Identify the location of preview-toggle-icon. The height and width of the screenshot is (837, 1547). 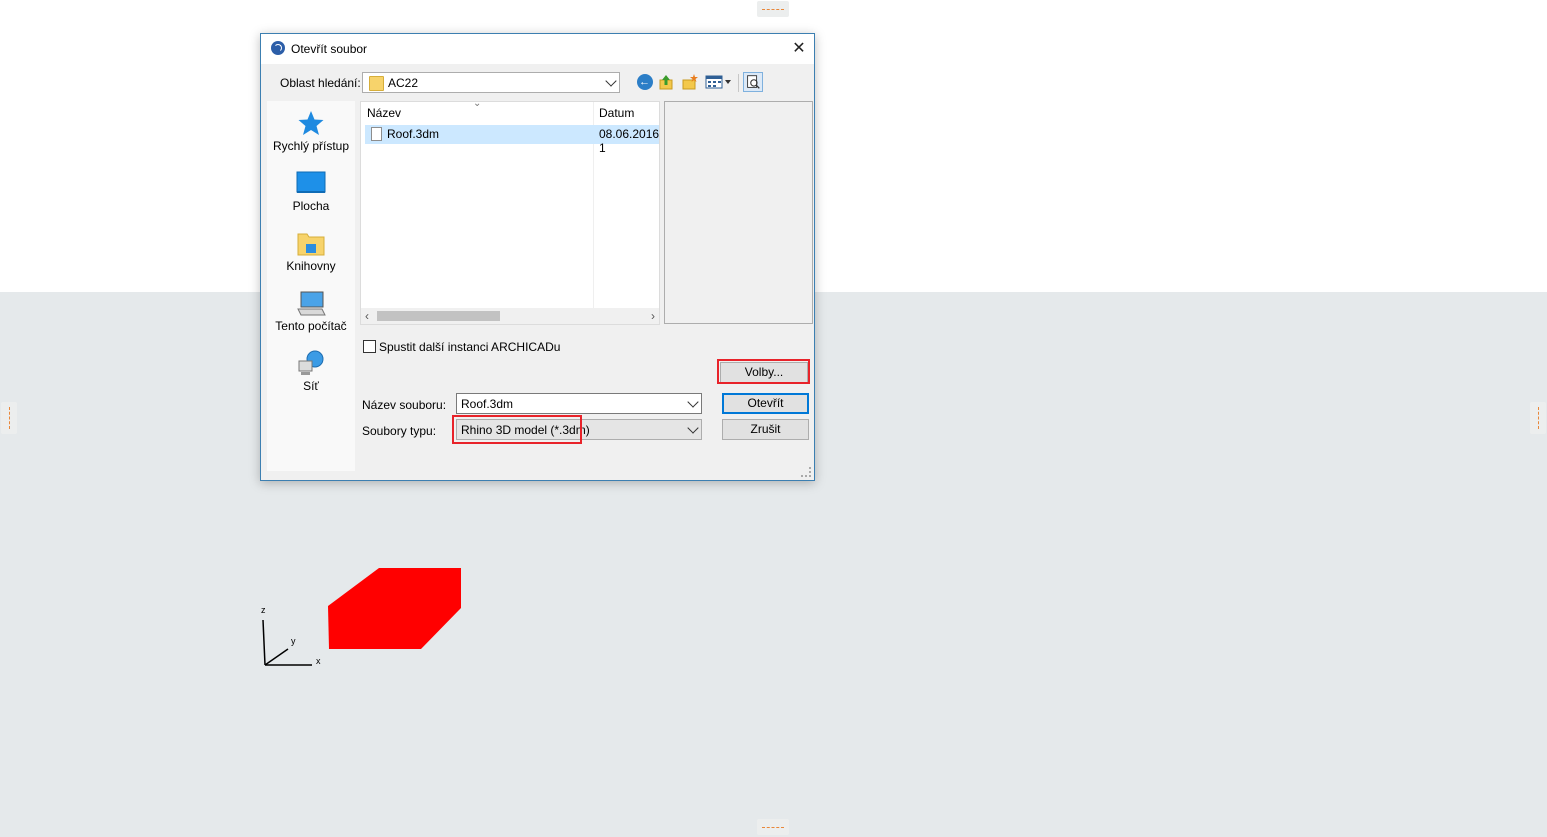
(753, 82).